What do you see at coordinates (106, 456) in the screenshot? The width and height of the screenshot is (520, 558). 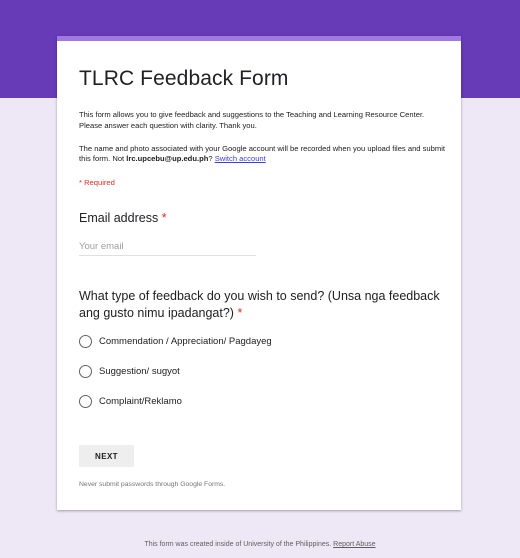 I see `next-button: NEXT` at bounding box center [106, 456].